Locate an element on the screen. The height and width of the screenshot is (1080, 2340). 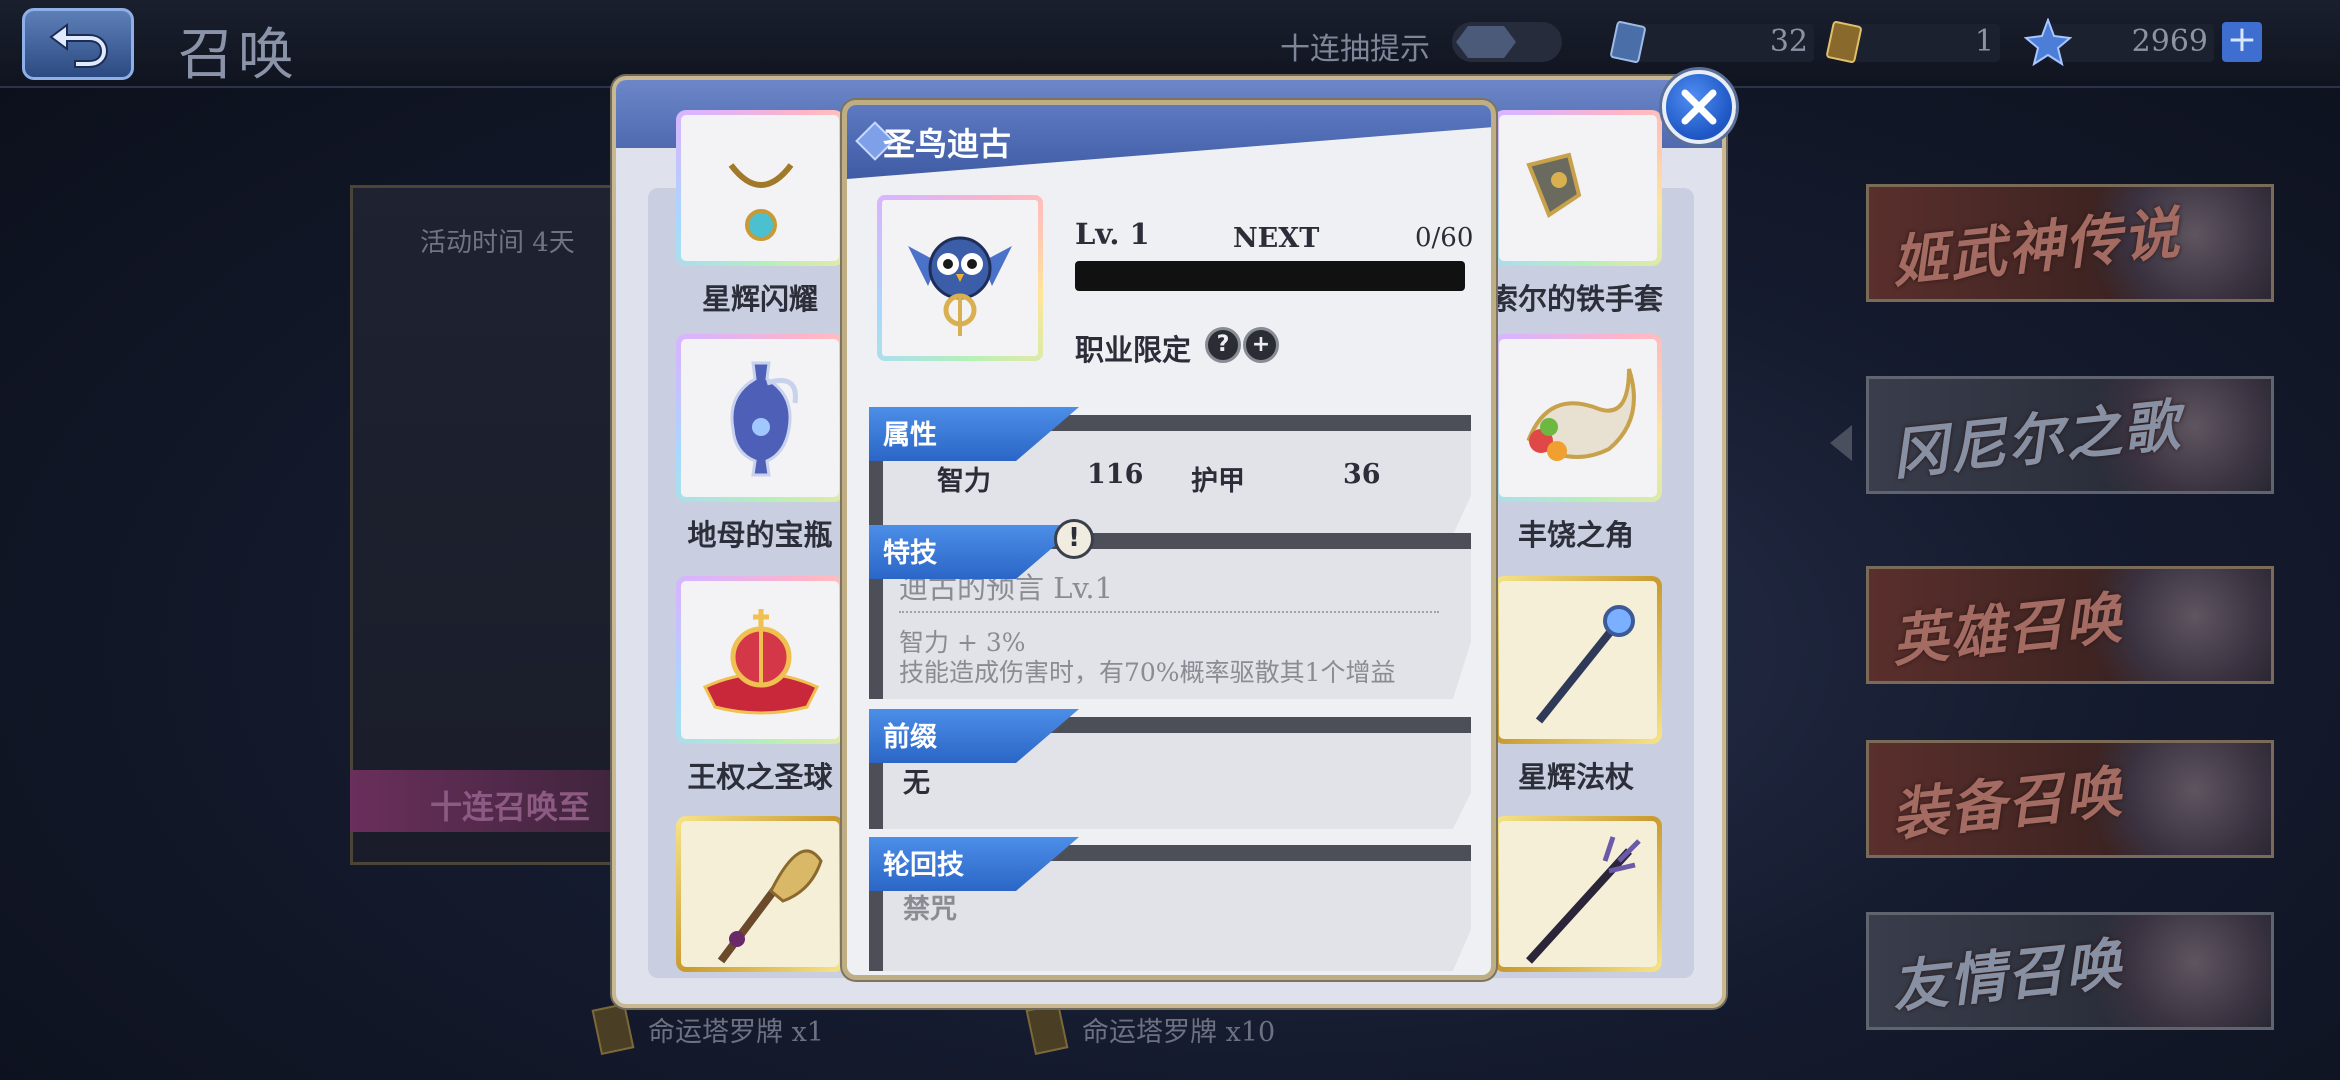
item-tile-star-staff is located at coordinates (1578, 660).